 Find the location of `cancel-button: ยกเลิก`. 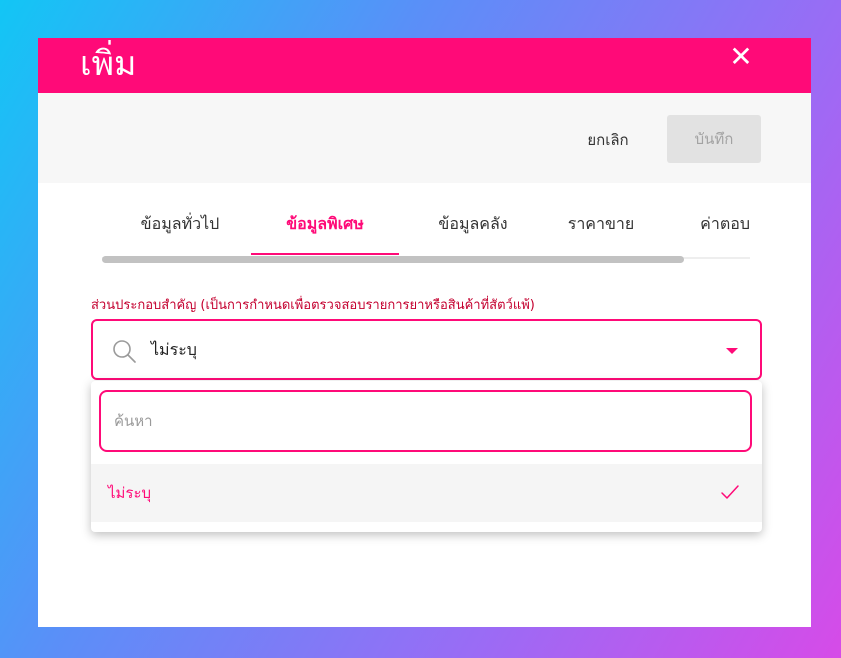

cancel-button: ยกเลิก is located at coordinates (608, 140).